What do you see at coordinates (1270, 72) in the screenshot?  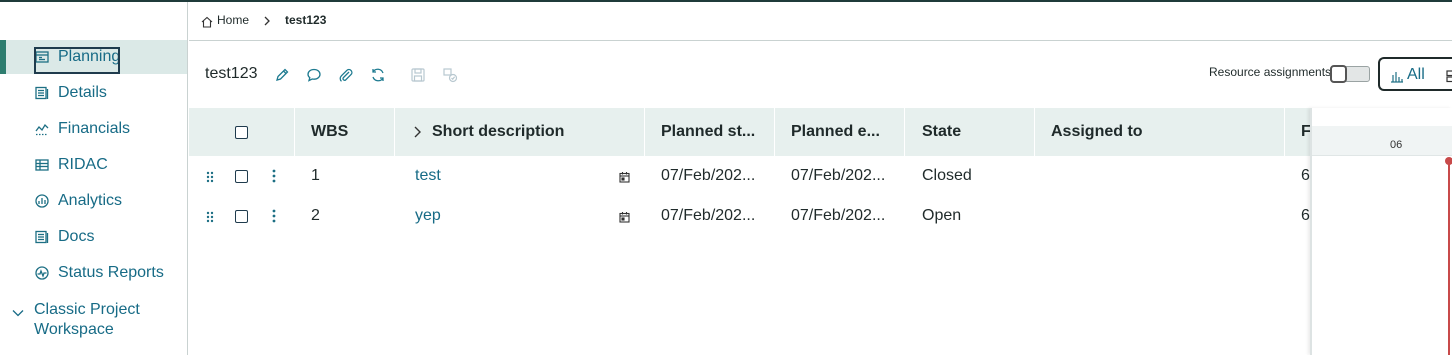 I see `resource-assignments-label: Resource assignments` at bounding box center [1270, 72].